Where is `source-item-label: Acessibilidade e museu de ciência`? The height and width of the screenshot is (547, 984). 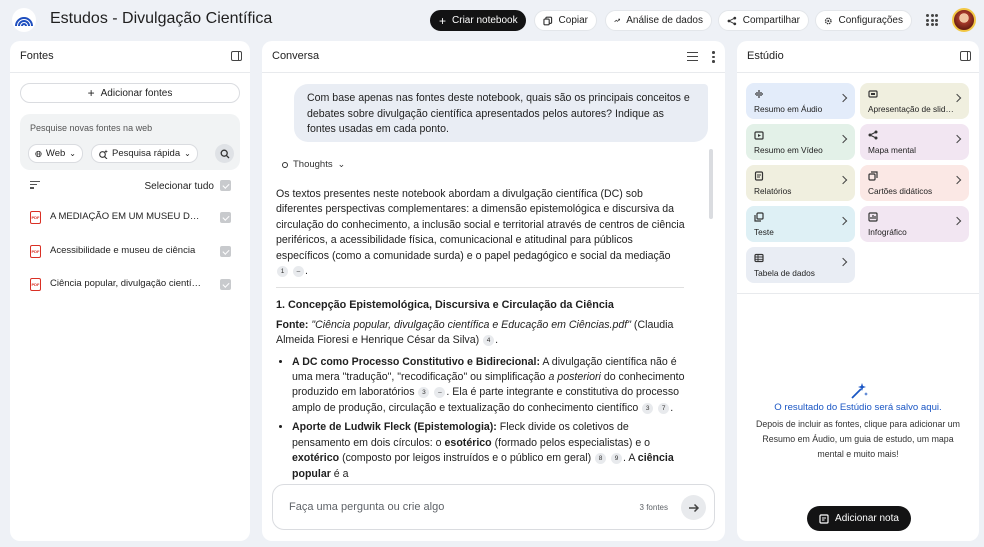
source-item-label: Acessibilidade e museu de ciência is located at coordinates (123, 250).